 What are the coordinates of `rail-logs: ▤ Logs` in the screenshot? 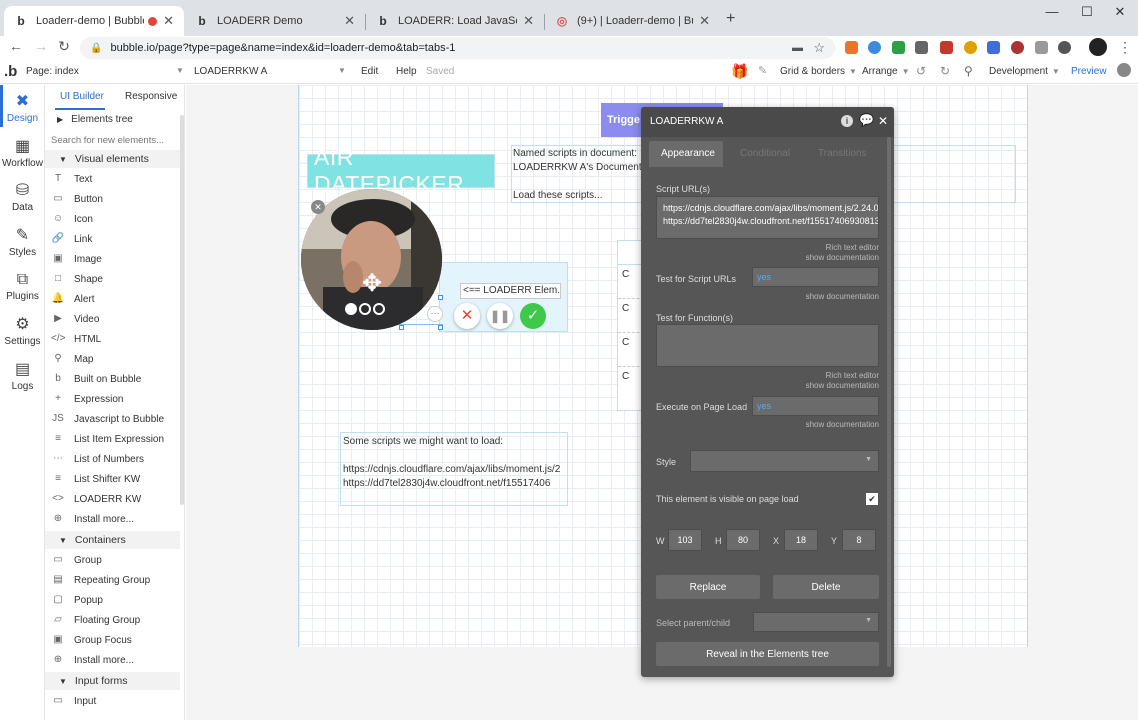 It's located at (22, 376).